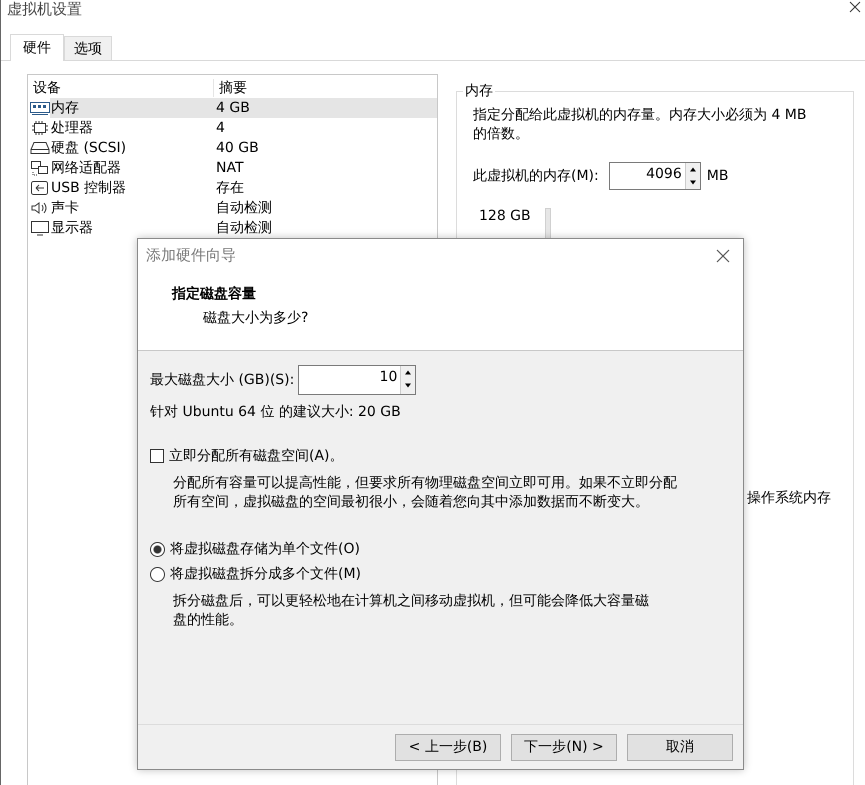  I want to click on step-heading: 指定磁盘容量, so click(214, 294).